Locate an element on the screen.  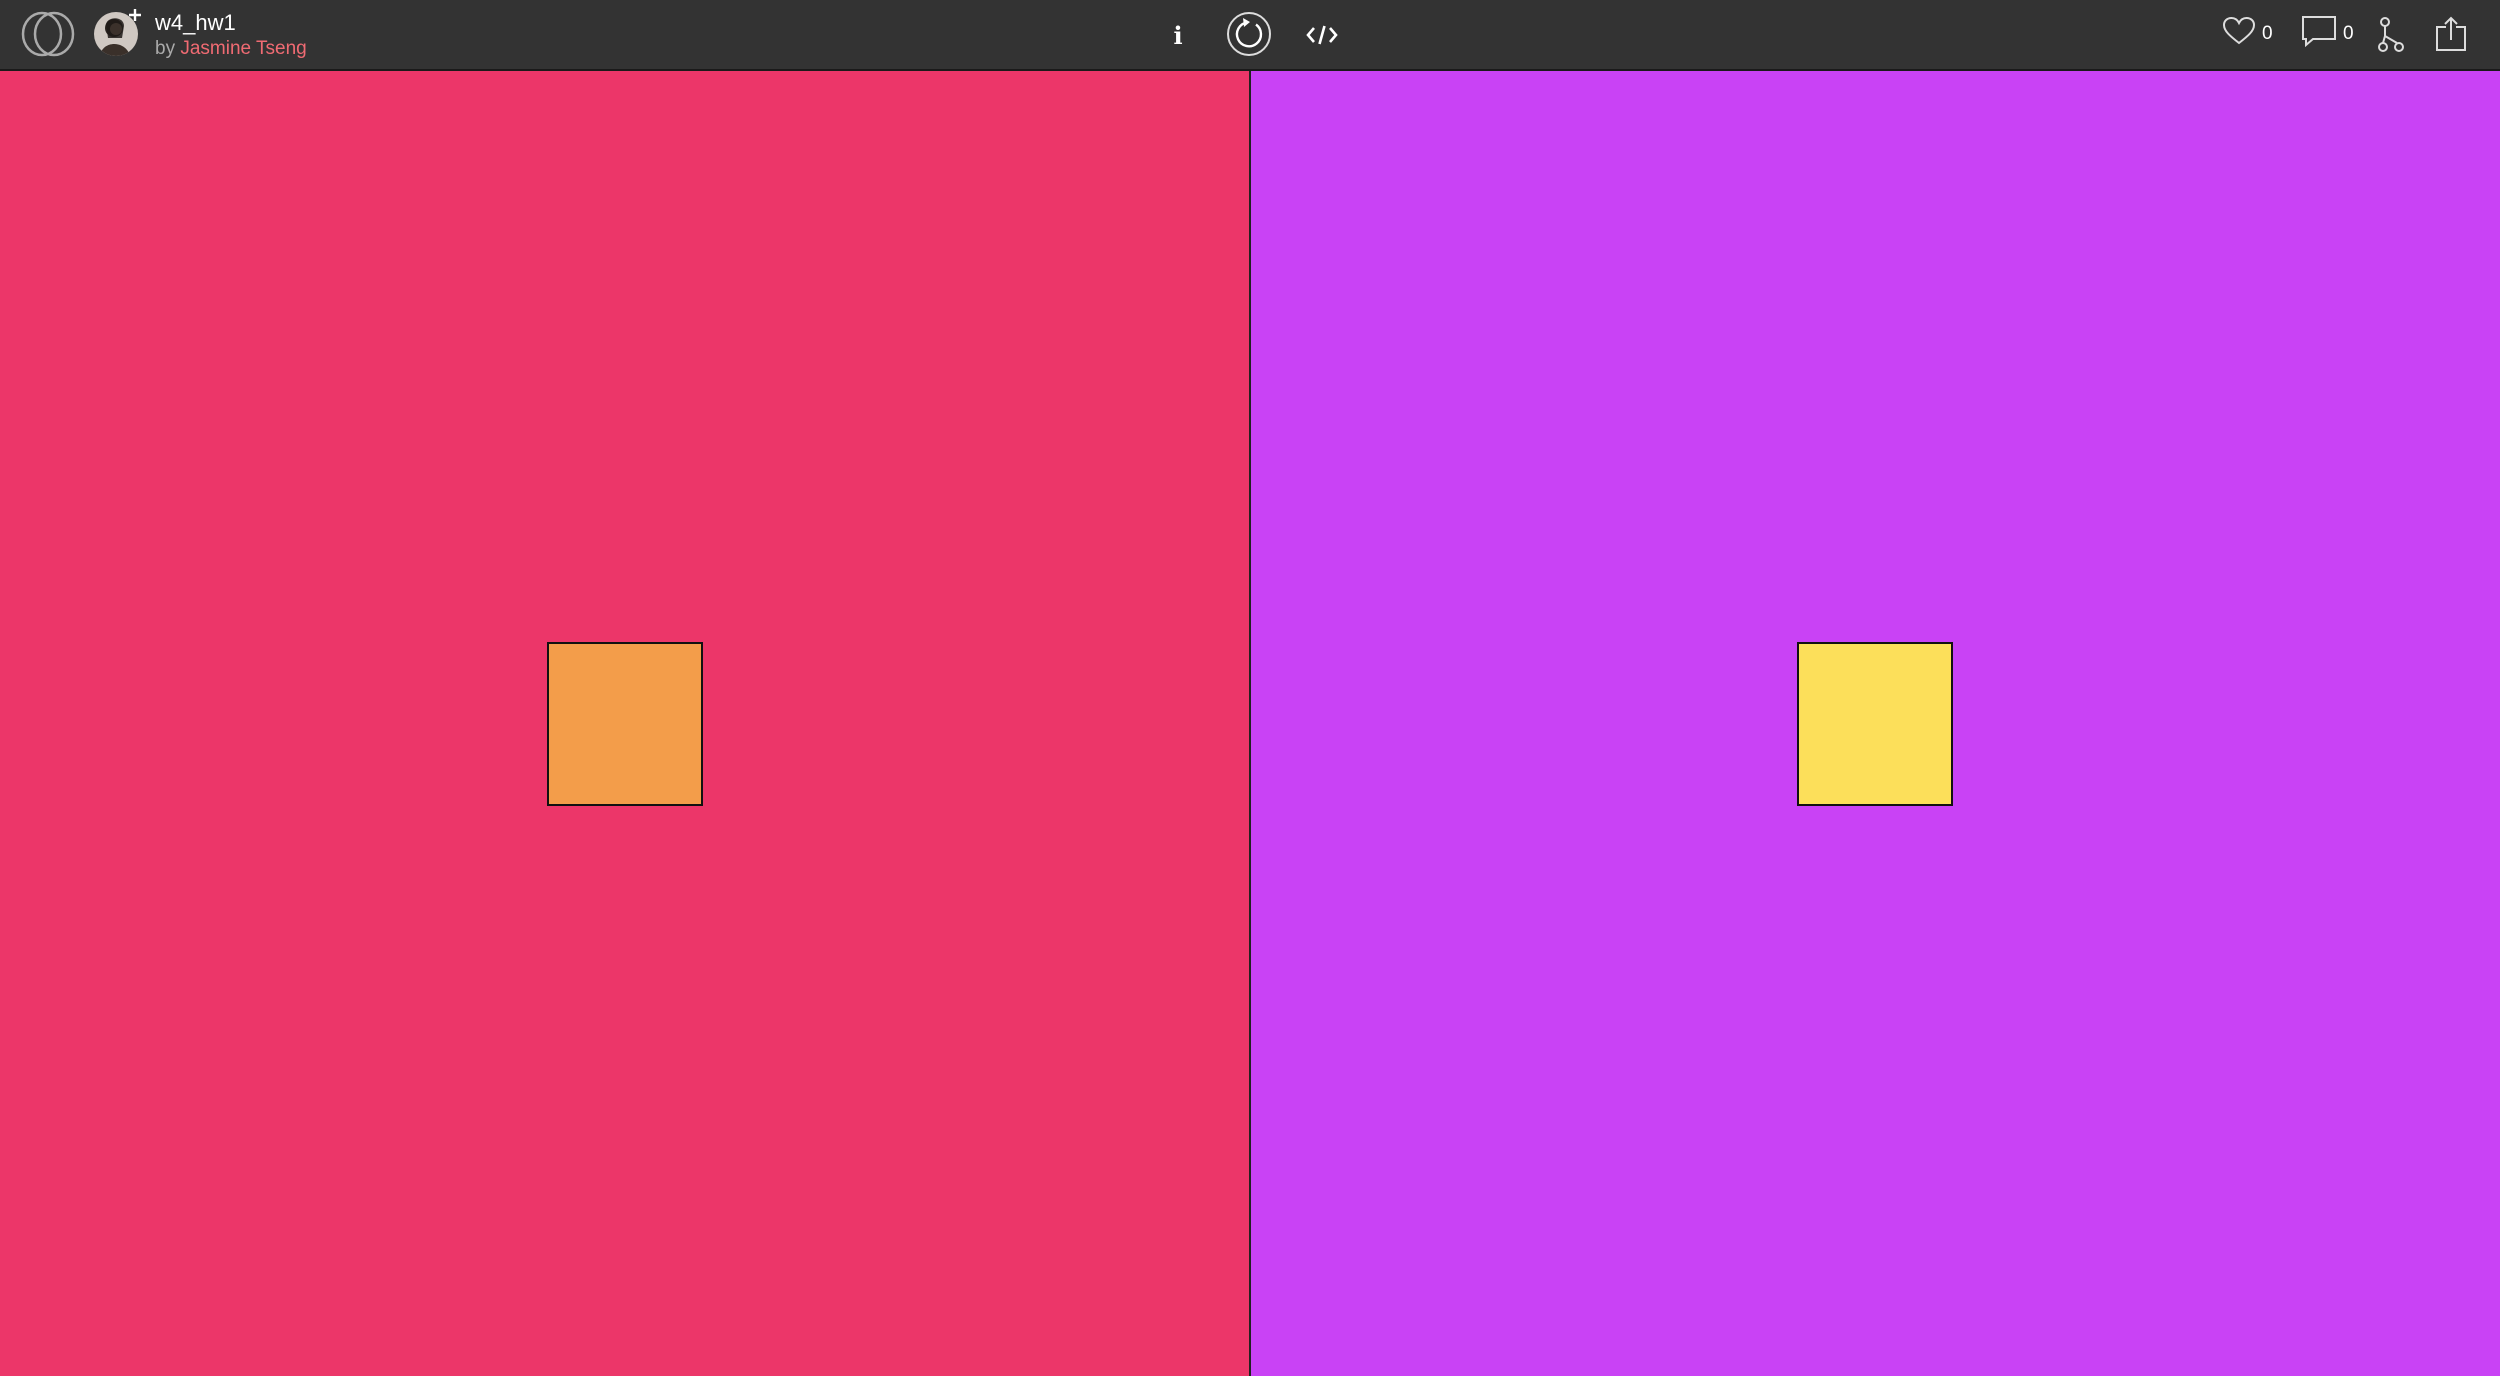
heart-icon is located at coordinates (2239, 34).